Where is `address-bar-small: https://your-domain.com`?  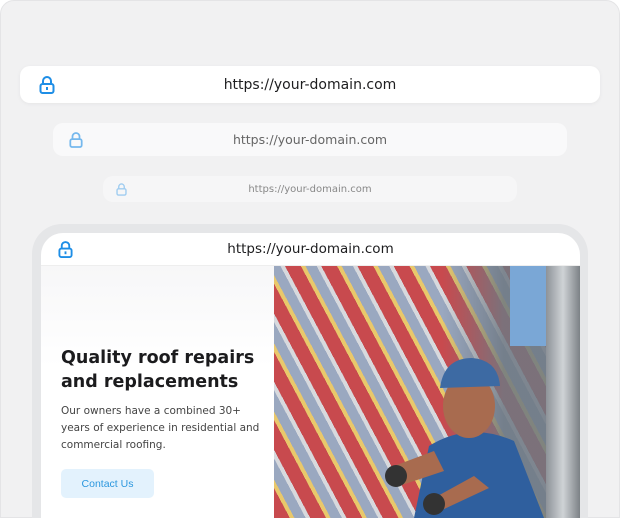
address-bar-small: https://your-domain.com is located at coordinates (310, 189).